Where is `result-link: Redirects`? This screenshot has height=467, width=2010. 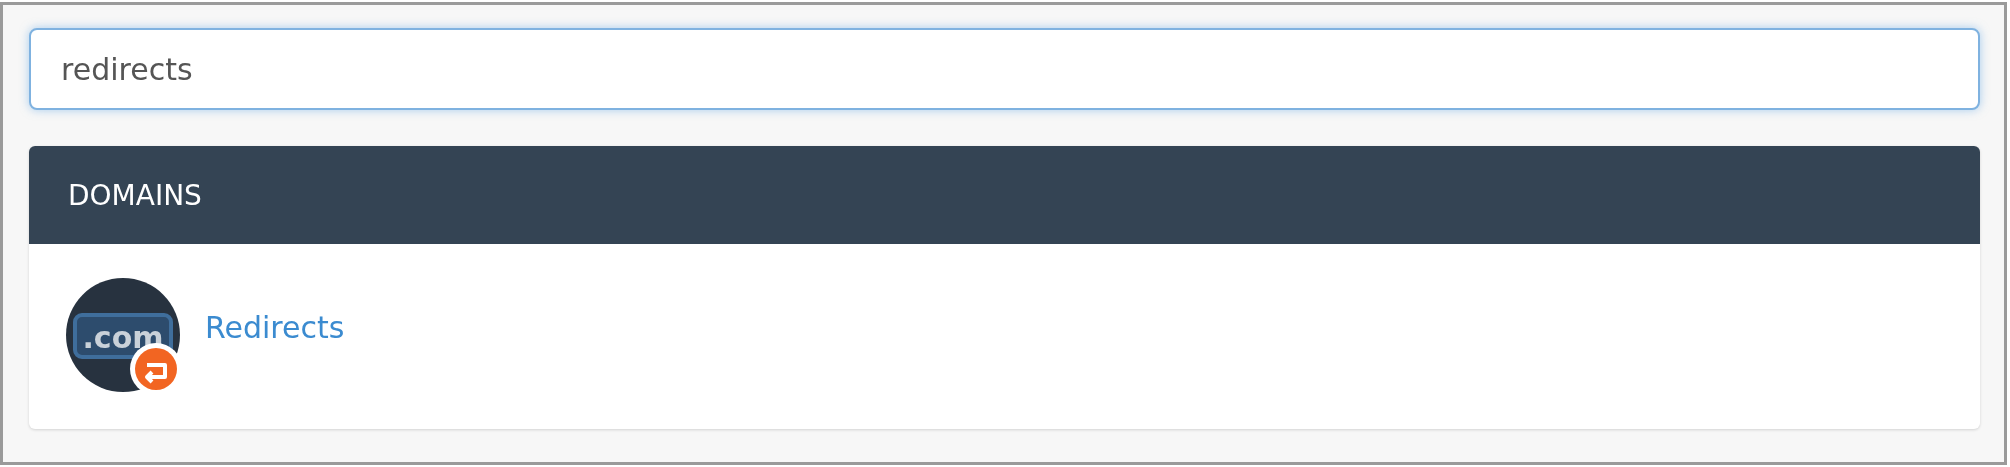
result-link: Redirects is located at coordinates (275, 327).